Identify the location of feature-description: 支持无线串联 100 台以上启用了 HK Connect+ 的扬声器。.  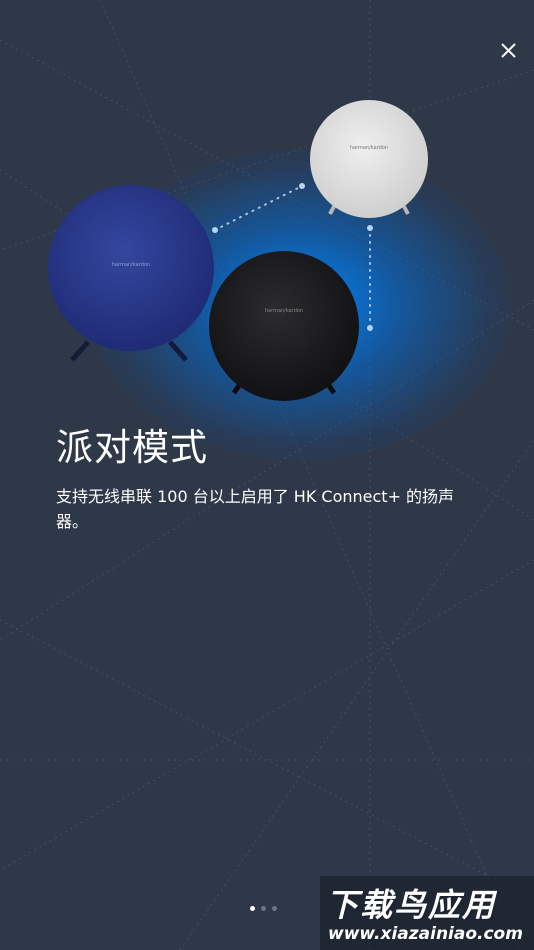
(255, 509).